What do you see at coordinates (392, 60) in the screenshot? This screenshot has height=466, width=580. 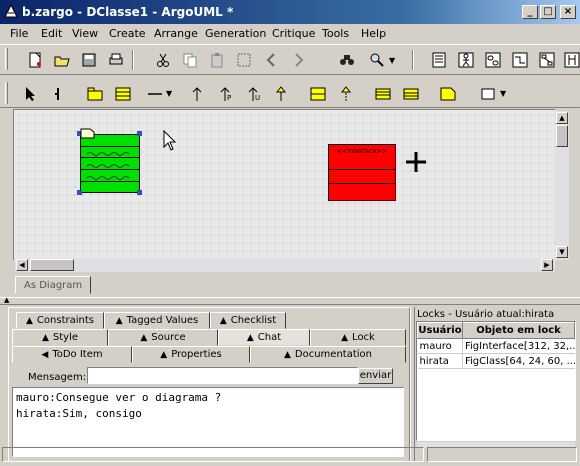 I see `zoom-dropdown-arrow-icon: ▼` at bounding box center [392, 60].